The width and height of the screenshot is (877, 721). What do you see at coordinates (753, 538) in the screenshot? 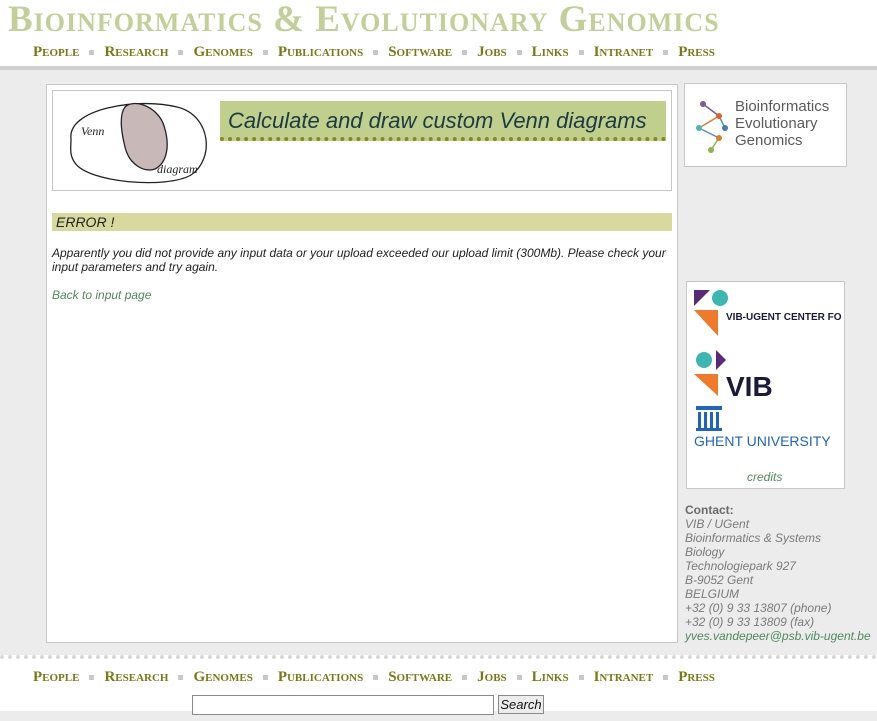
I see `contact-line: Bioinformatics & Systems` at bounding box center [753, 538].